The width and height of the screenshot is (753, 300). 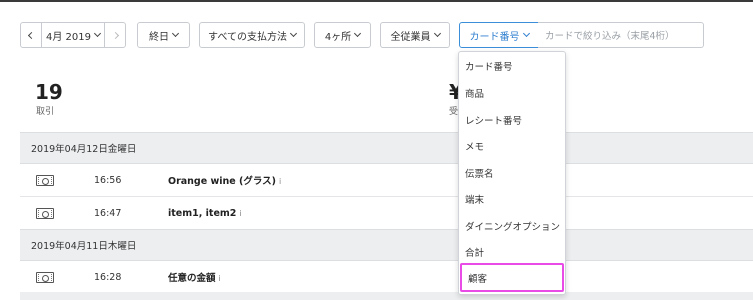 I want to click on menu-item-items: 商品, so click(x=512, y=93).